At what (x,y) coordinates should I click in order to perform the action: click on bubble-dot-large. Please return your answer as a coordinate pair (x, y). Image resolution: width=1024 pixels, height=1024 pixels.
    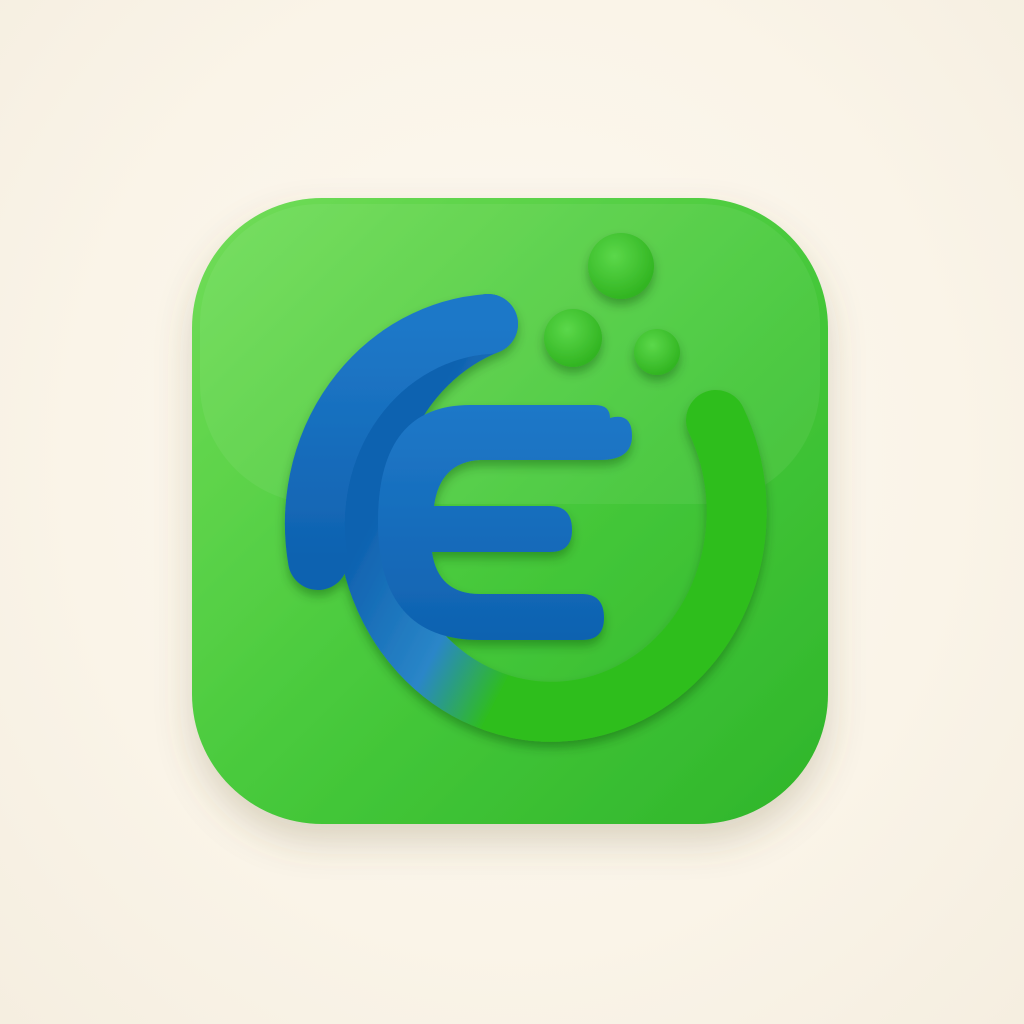
    Looking at the image, I should click on (621, 266).